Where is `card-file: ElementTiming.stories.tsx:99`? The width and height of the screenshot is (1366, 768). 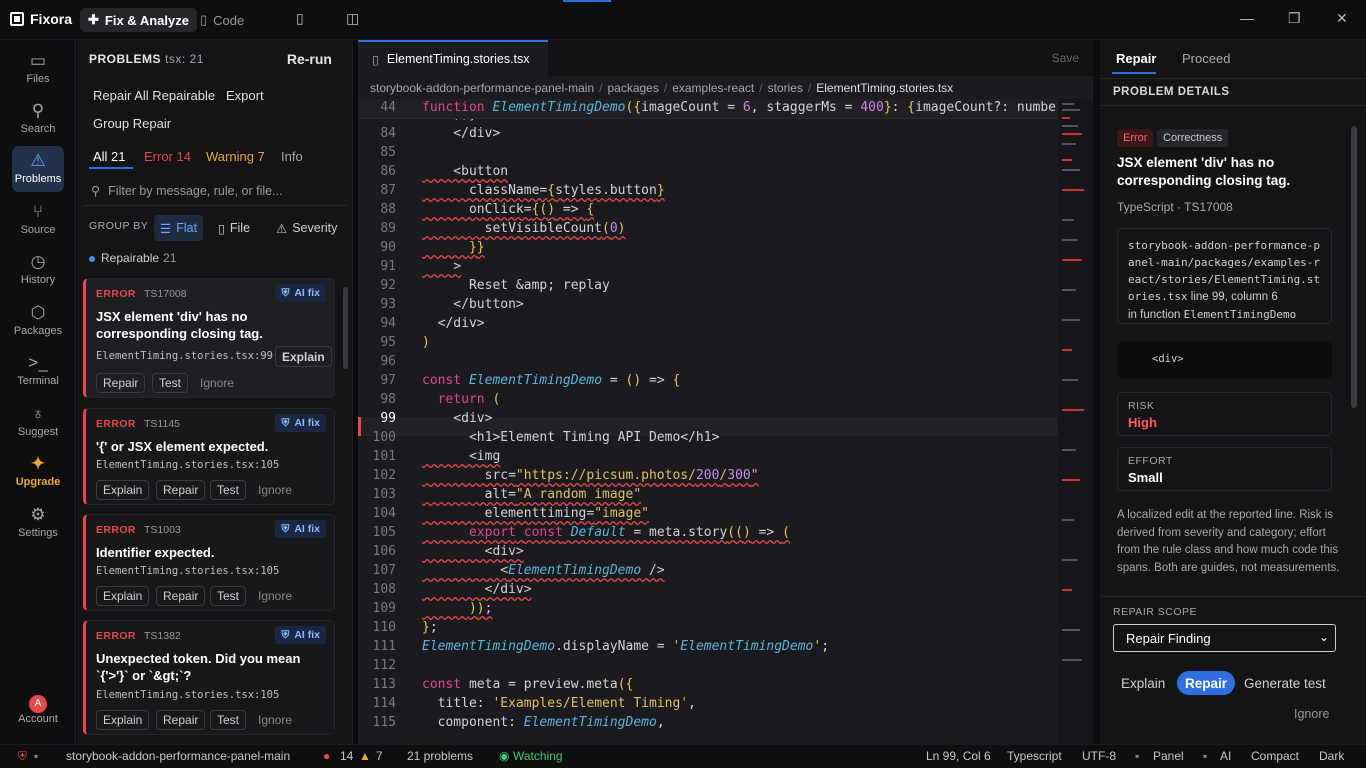 card-file: ElementTiming.stories.tsx:99 is located at coordinates (184, 356).